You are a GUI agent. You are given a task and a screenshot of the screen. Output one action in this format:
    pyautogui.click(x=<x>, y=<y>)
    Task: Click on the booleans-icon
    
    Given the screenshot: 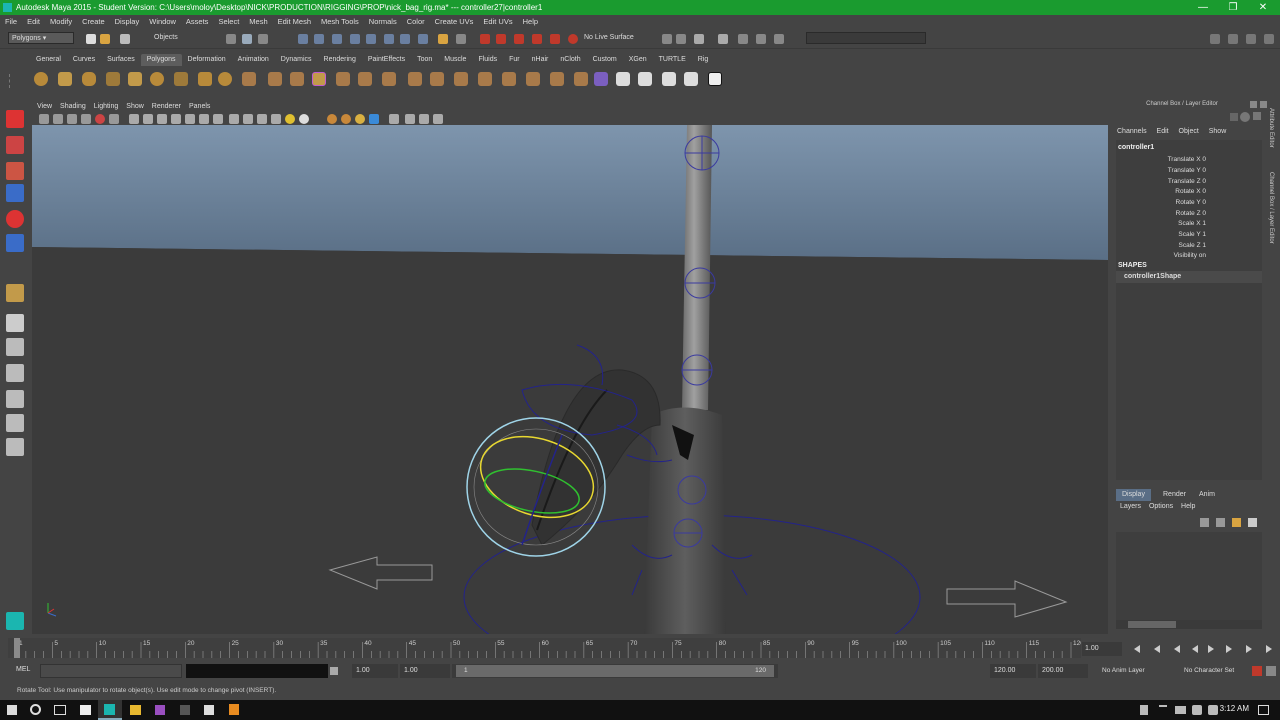 What is the action you would take?
    pyautogui.click(x=319, y=79)
    